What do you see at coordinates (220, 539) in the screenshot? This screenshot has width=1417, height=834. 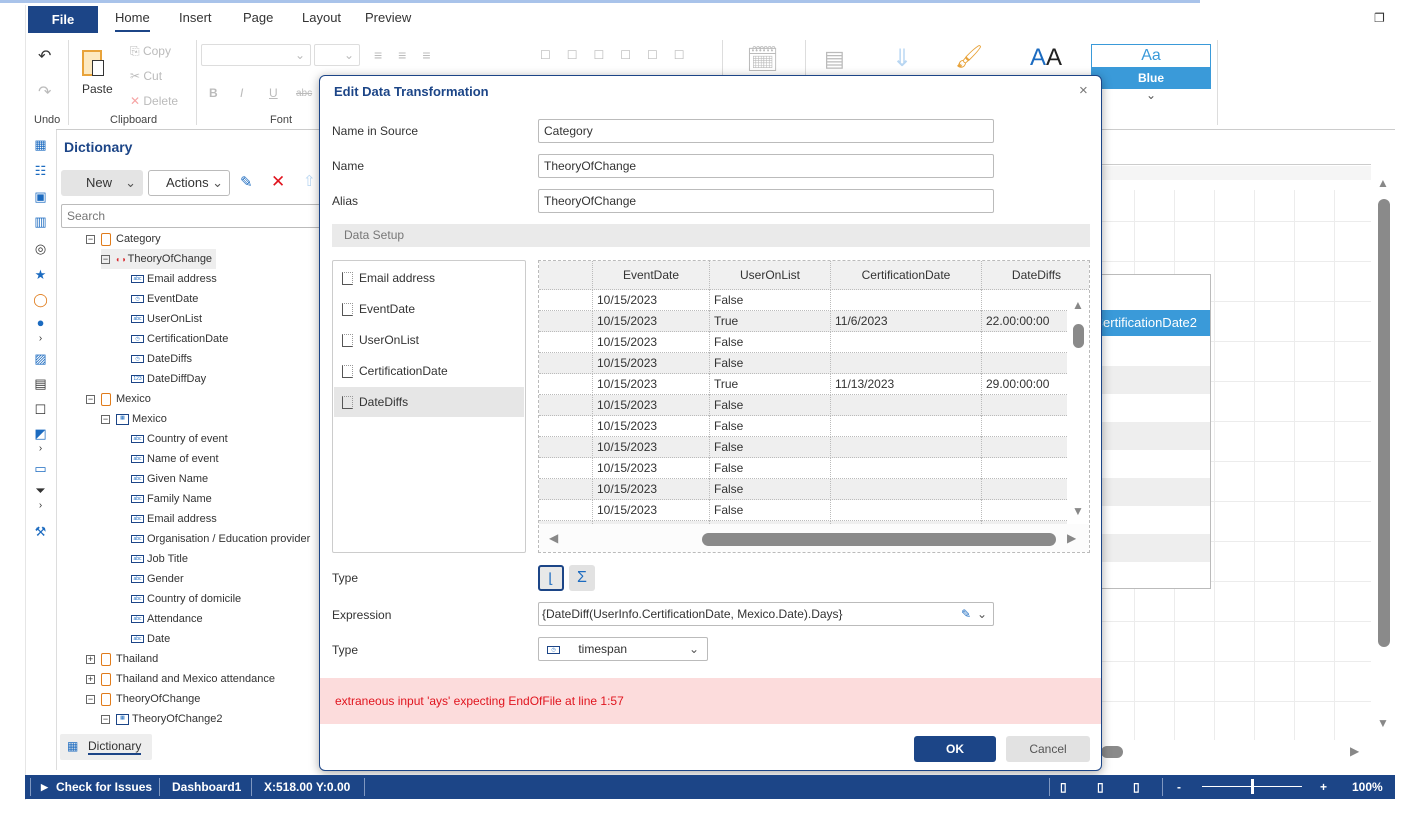 I see `tree-item: abc Organisation / Education provider` at bounding box center [220, 539].